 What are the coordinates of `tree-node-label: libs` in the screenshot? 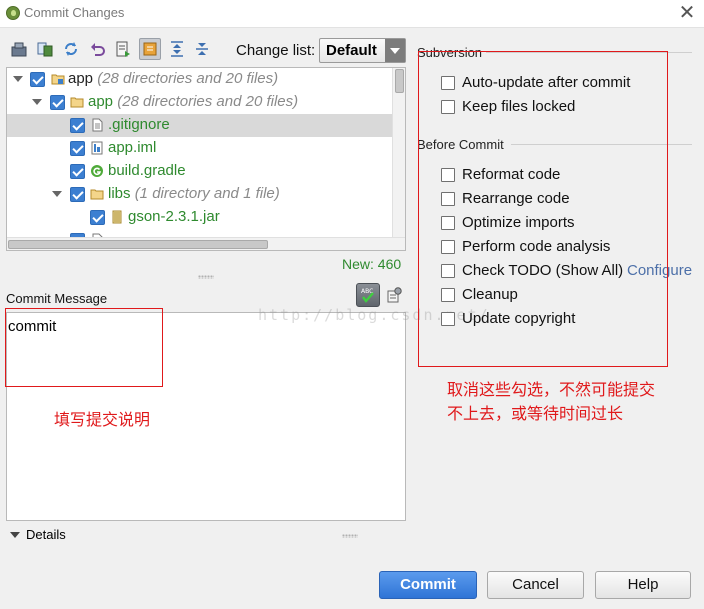 It's located at (119, 193).